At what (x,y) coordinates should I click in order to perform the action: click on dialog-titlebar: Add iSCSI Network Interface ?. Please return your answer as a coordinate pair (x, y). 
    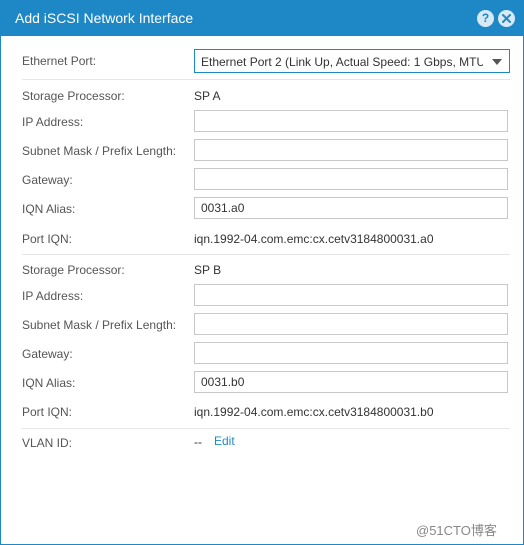
    Looking at the image, I should click on (262, 18).